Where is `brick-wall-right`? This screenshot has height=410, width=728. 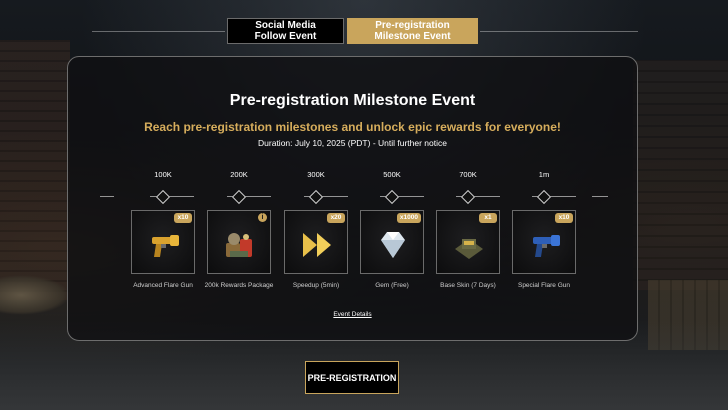
brick-wall-right is located at coordinates (680, 175).